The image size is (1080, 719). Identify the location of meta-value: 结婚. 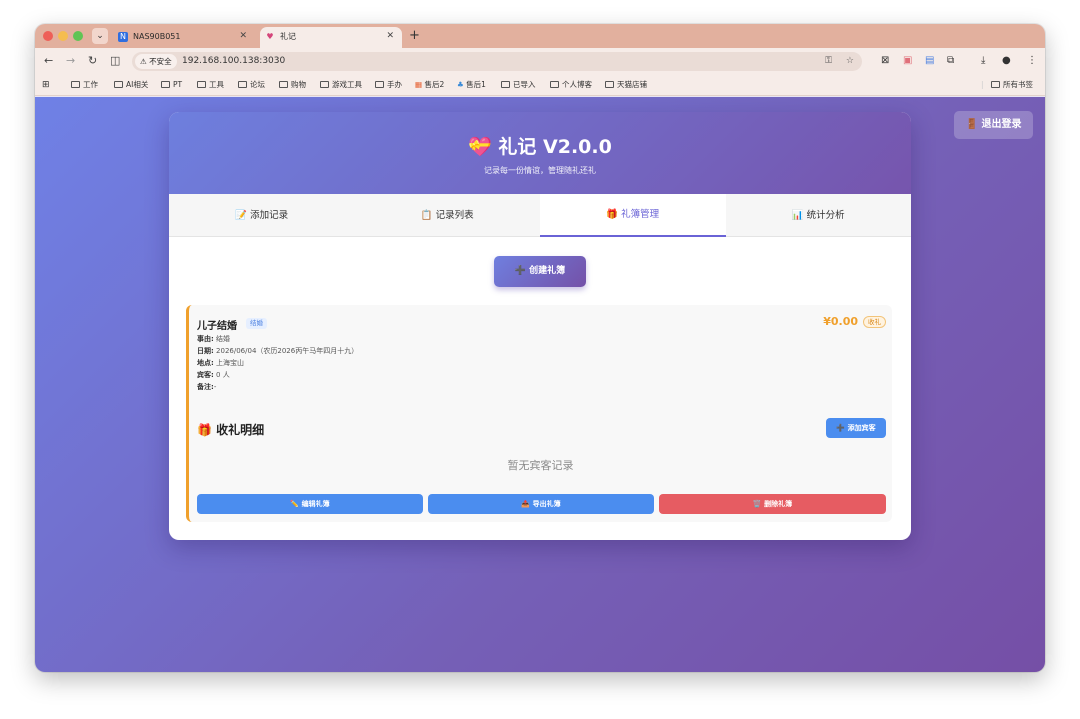
(223, 339).